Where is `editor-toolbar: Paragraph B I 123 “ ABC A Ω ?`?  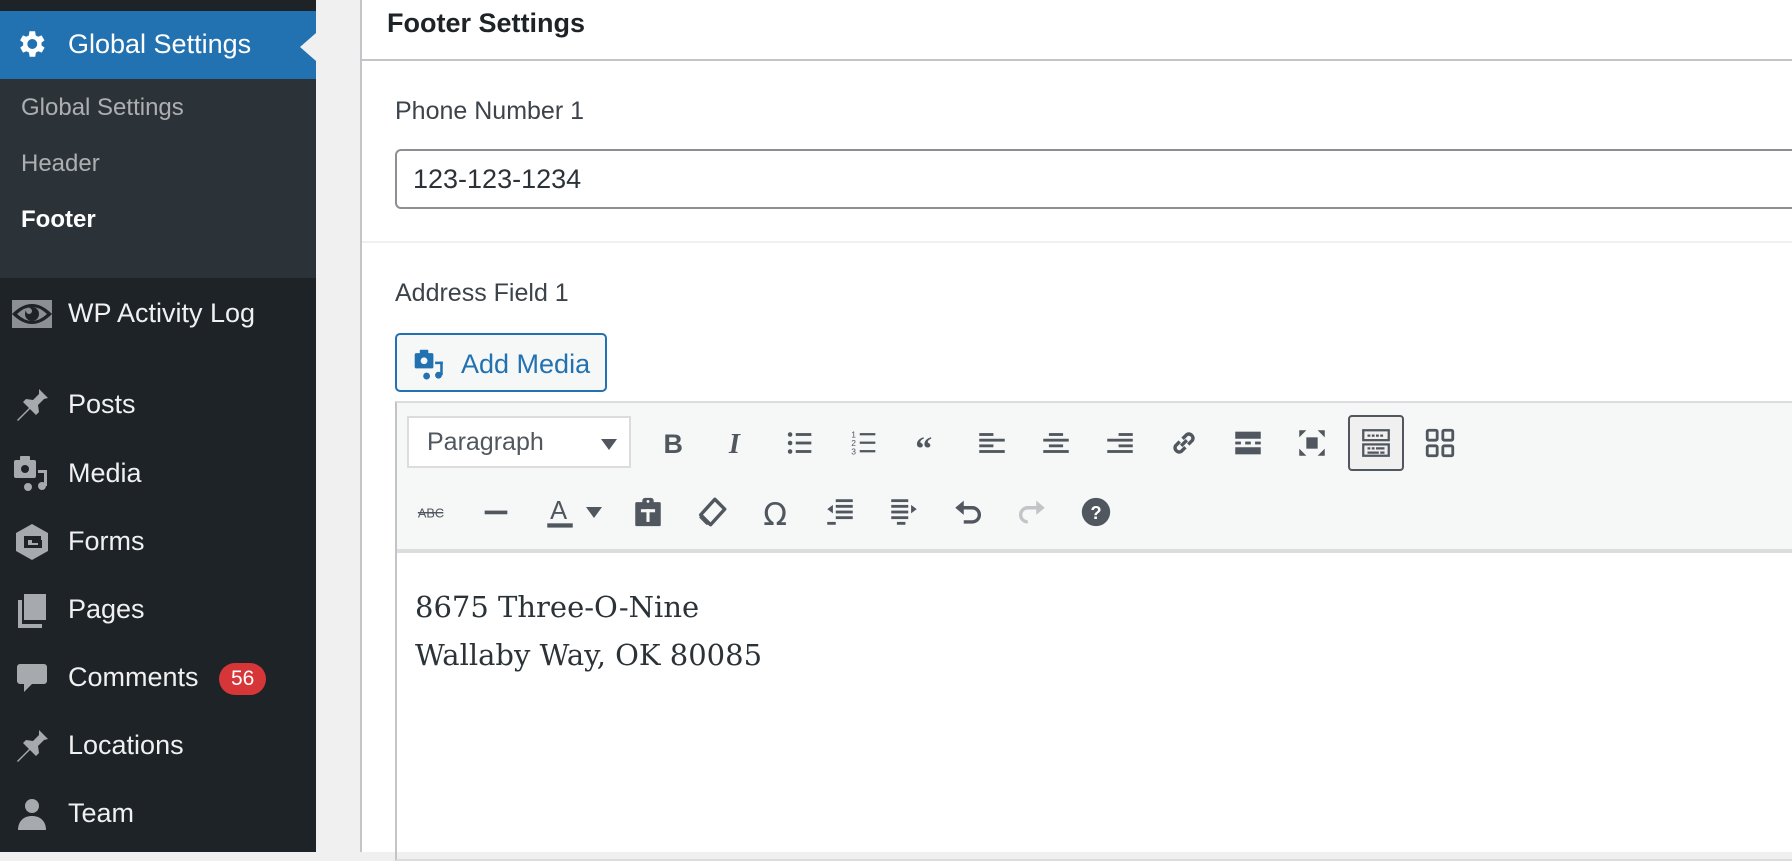
editor-toolbar: Paragraph B I 123 “ ABC A Ω ? is located at coordinates (1094, 478).